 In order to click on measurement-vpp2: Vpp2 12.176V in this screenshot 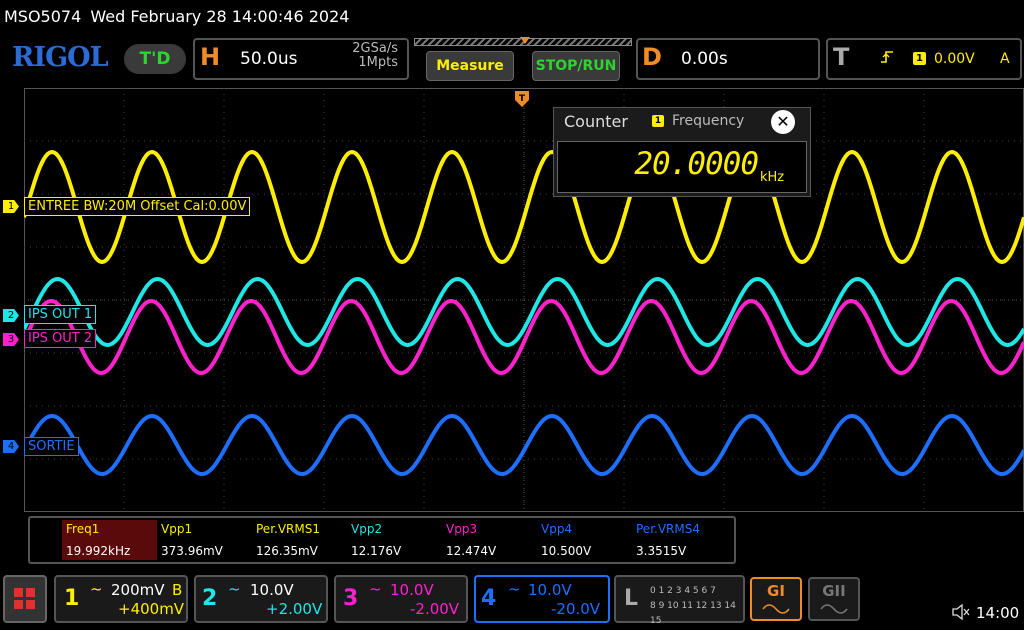, I will do `click(394, 540)`.